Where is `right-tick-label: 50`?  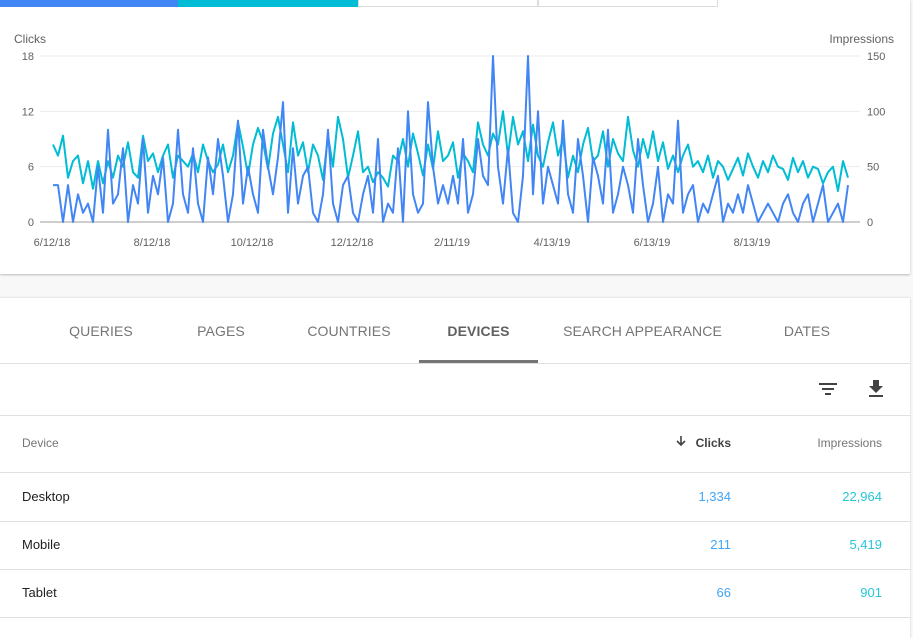
right-tick-label: 50 is located at coordinates (873, 168).